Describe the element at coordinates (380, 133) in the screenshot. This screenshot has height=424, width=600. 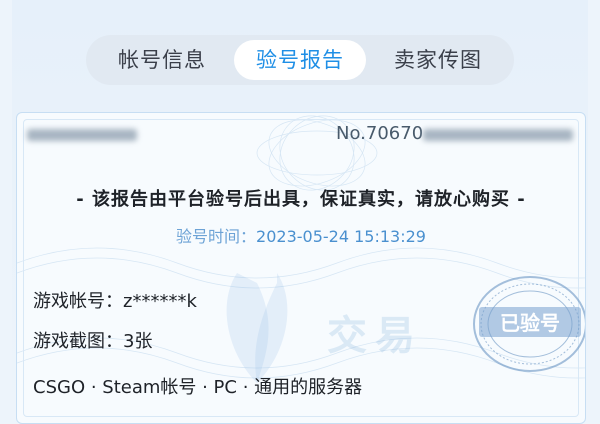
I see `report-number: No.70670` at that location.